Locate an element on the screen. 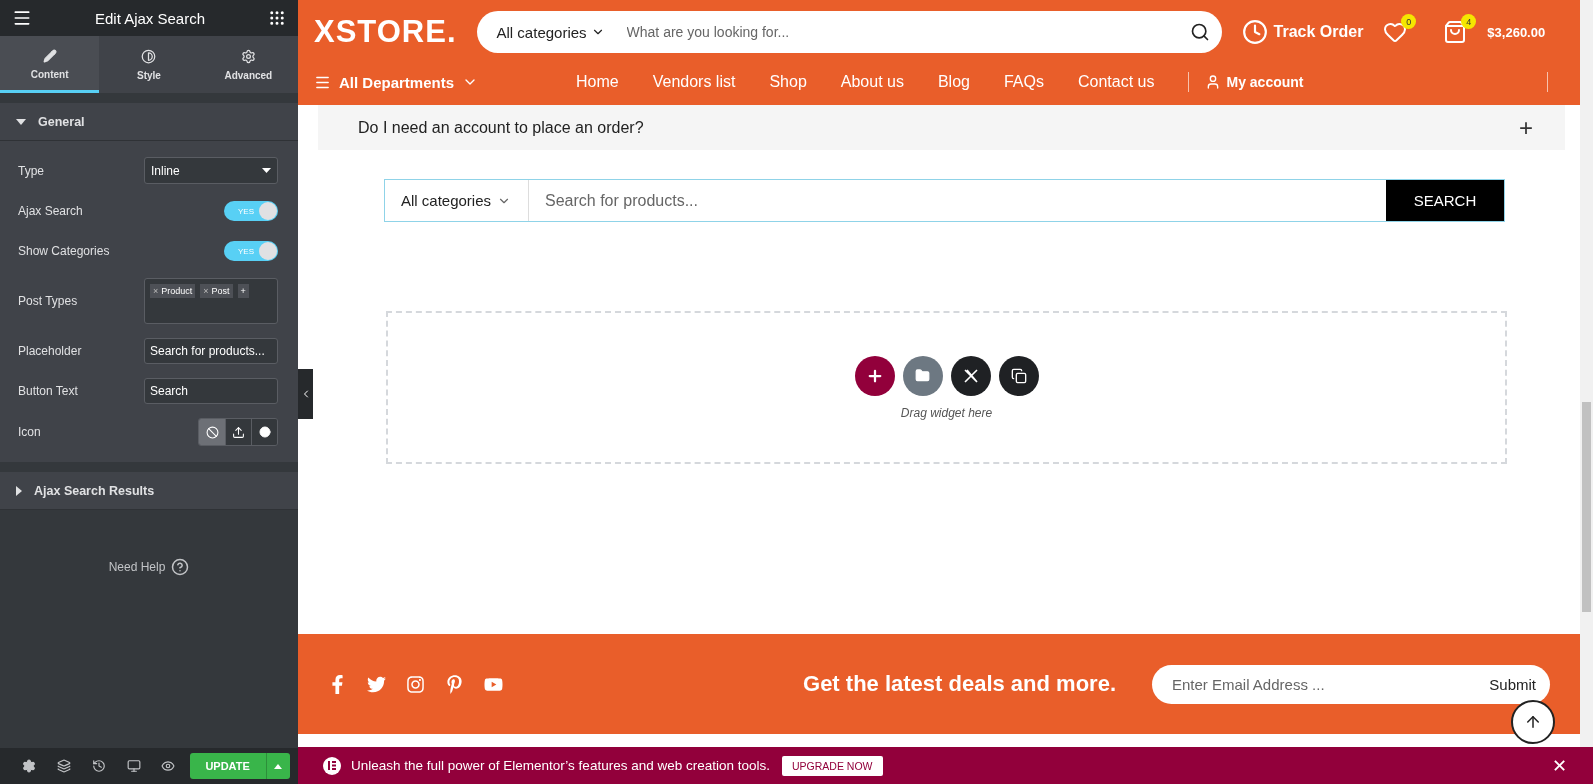 The height and width of the screenshot is (784, 1593). email-field: Enter Email Address ... Submit is located at coordinates (1351, 684).